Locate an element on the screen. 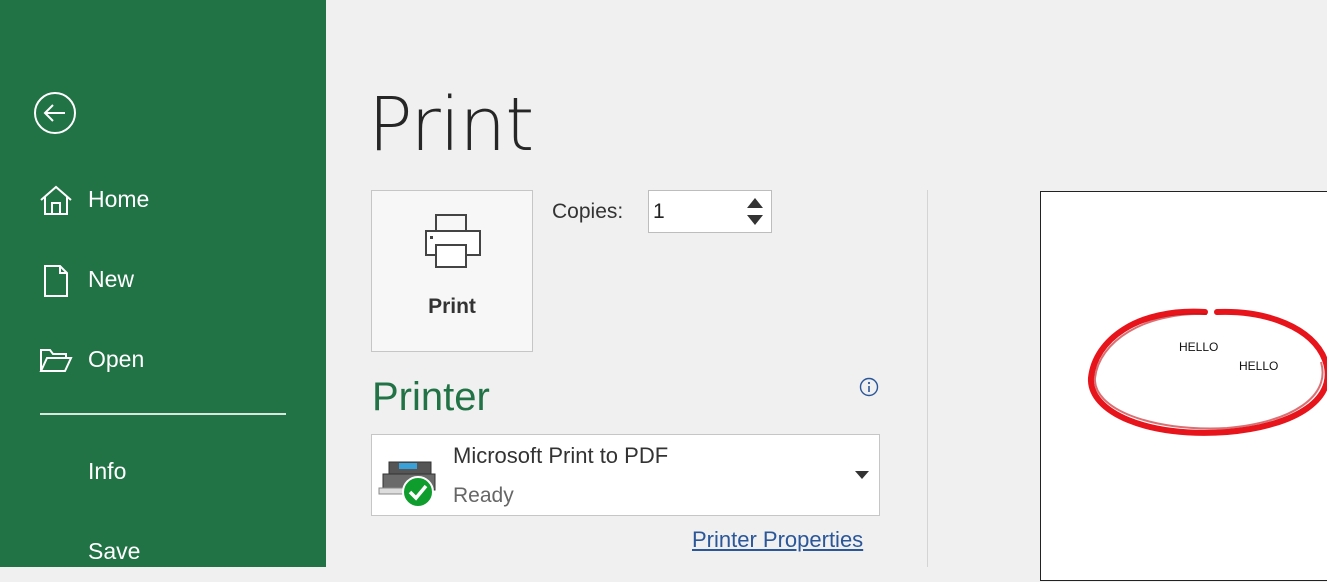  back-button is located at coordinates (55, 113).